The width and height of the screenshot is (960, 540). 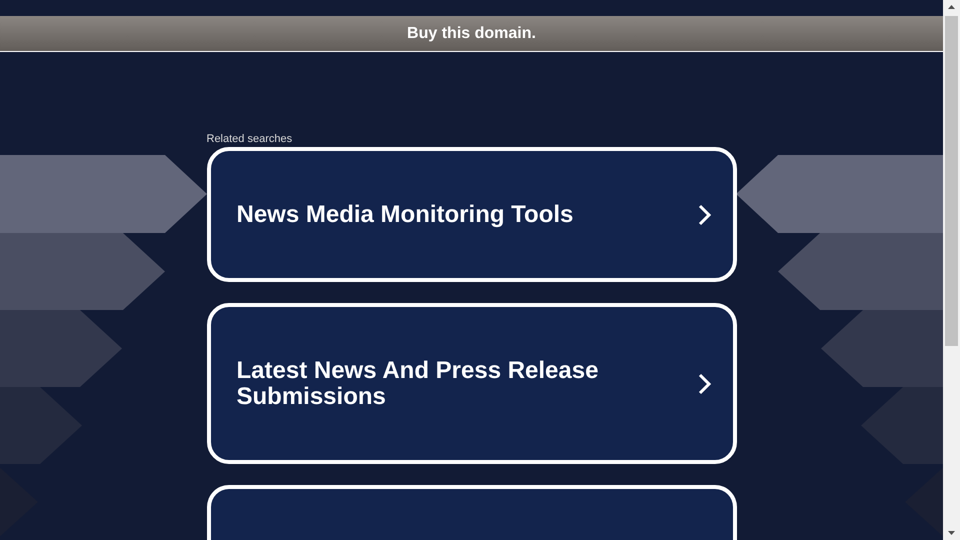 What do you see at coordinates (250, 139) in the screenshot?
I see `section-heading: Related searches` at bounding box center [250, 139].